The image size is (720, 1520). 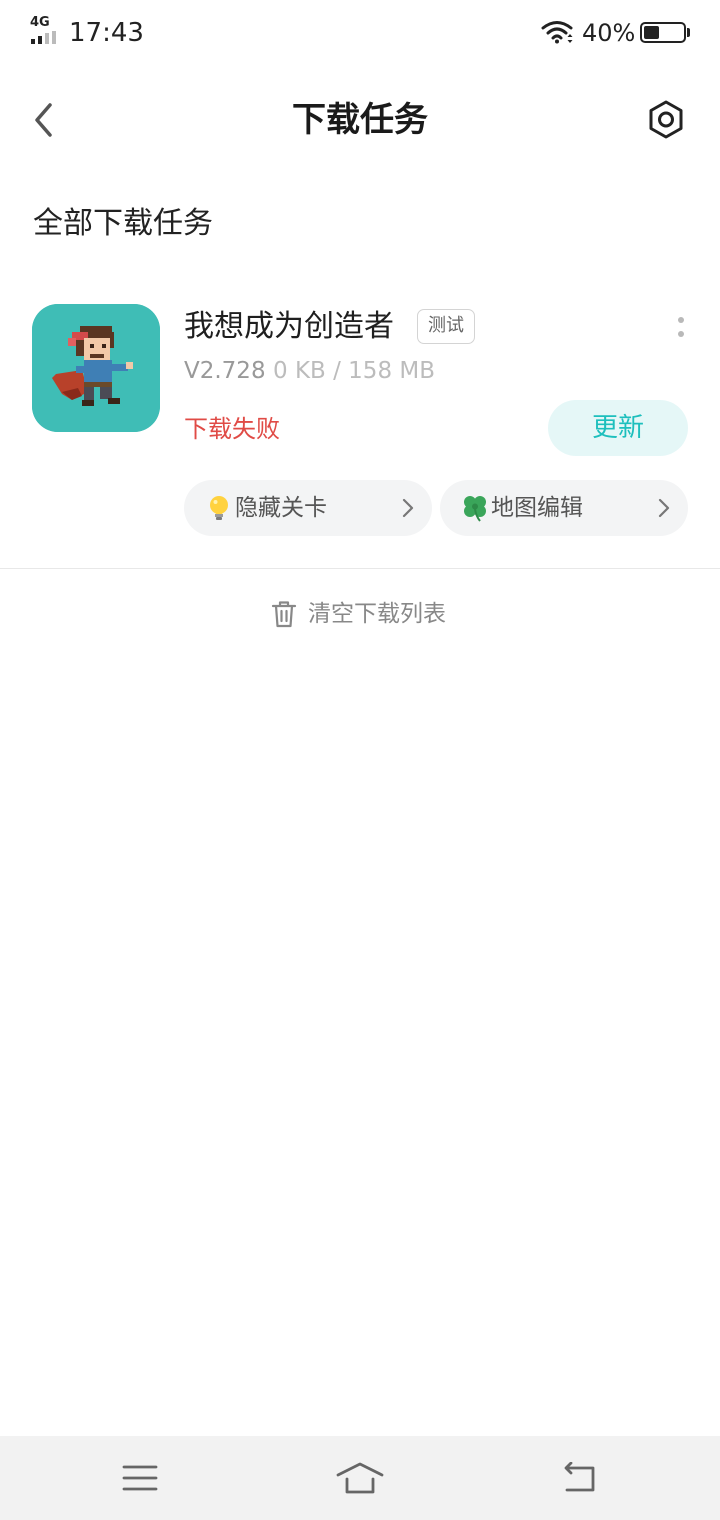 I want to click on status-bar: 4G 17:43 40%, so click(x=360, y=33).